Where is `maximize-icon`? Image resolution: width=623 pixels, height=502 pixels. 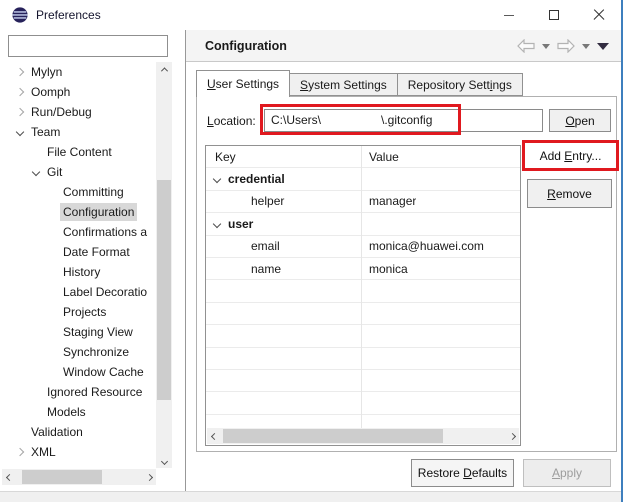 maximize-icon is located at coordinates (553, 15).